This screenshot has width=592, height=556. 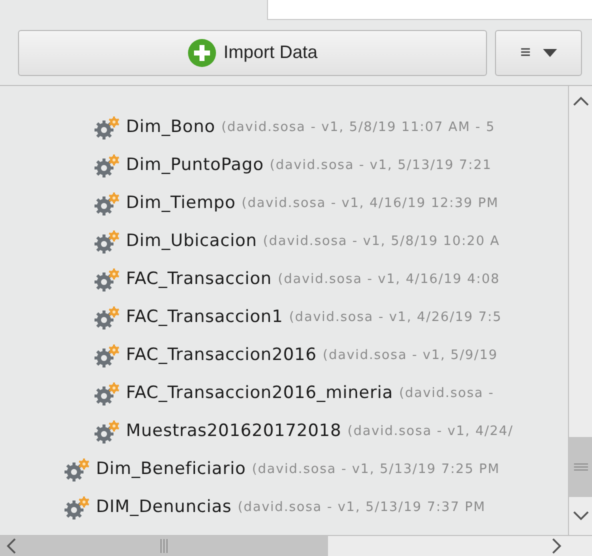 What do you see at coordinates (376, 470) in the screenshot?
I see `dataset-details: (david.sosa - v1, 5/13/19 7:25 PM` at bounding box center [376, 470].